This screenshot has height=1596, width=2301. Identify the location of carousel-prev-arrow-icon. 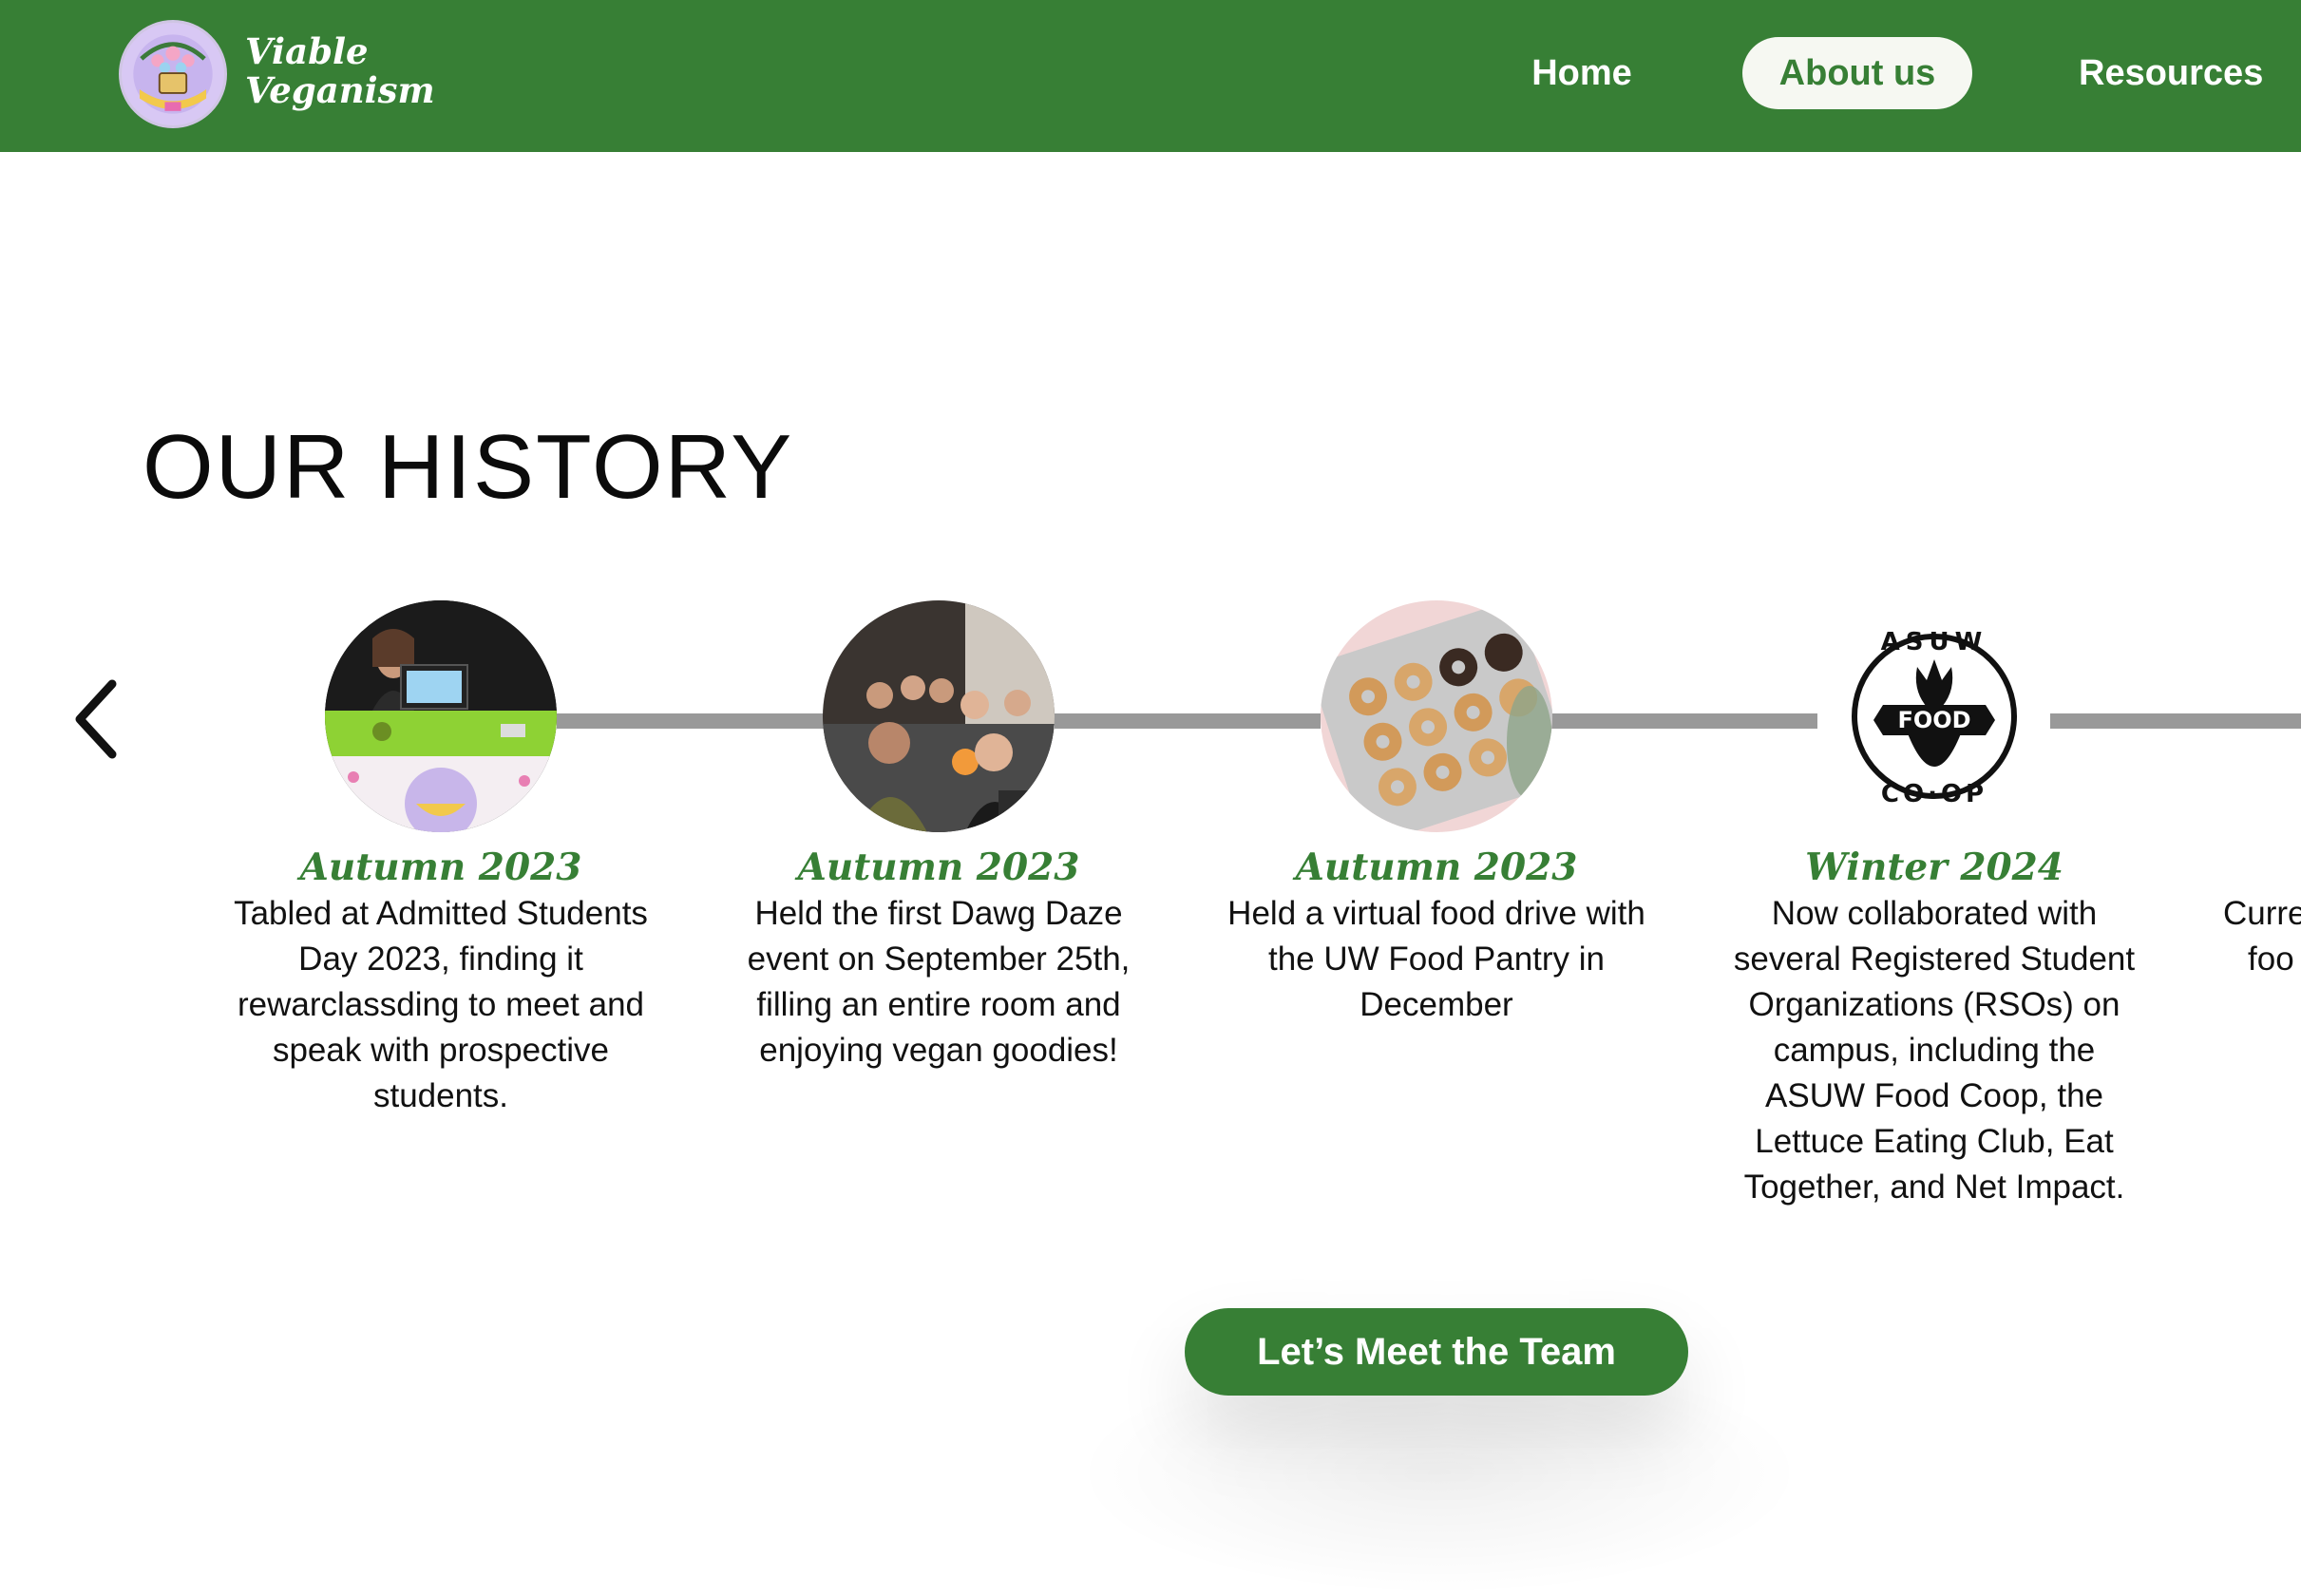
(96, 719).